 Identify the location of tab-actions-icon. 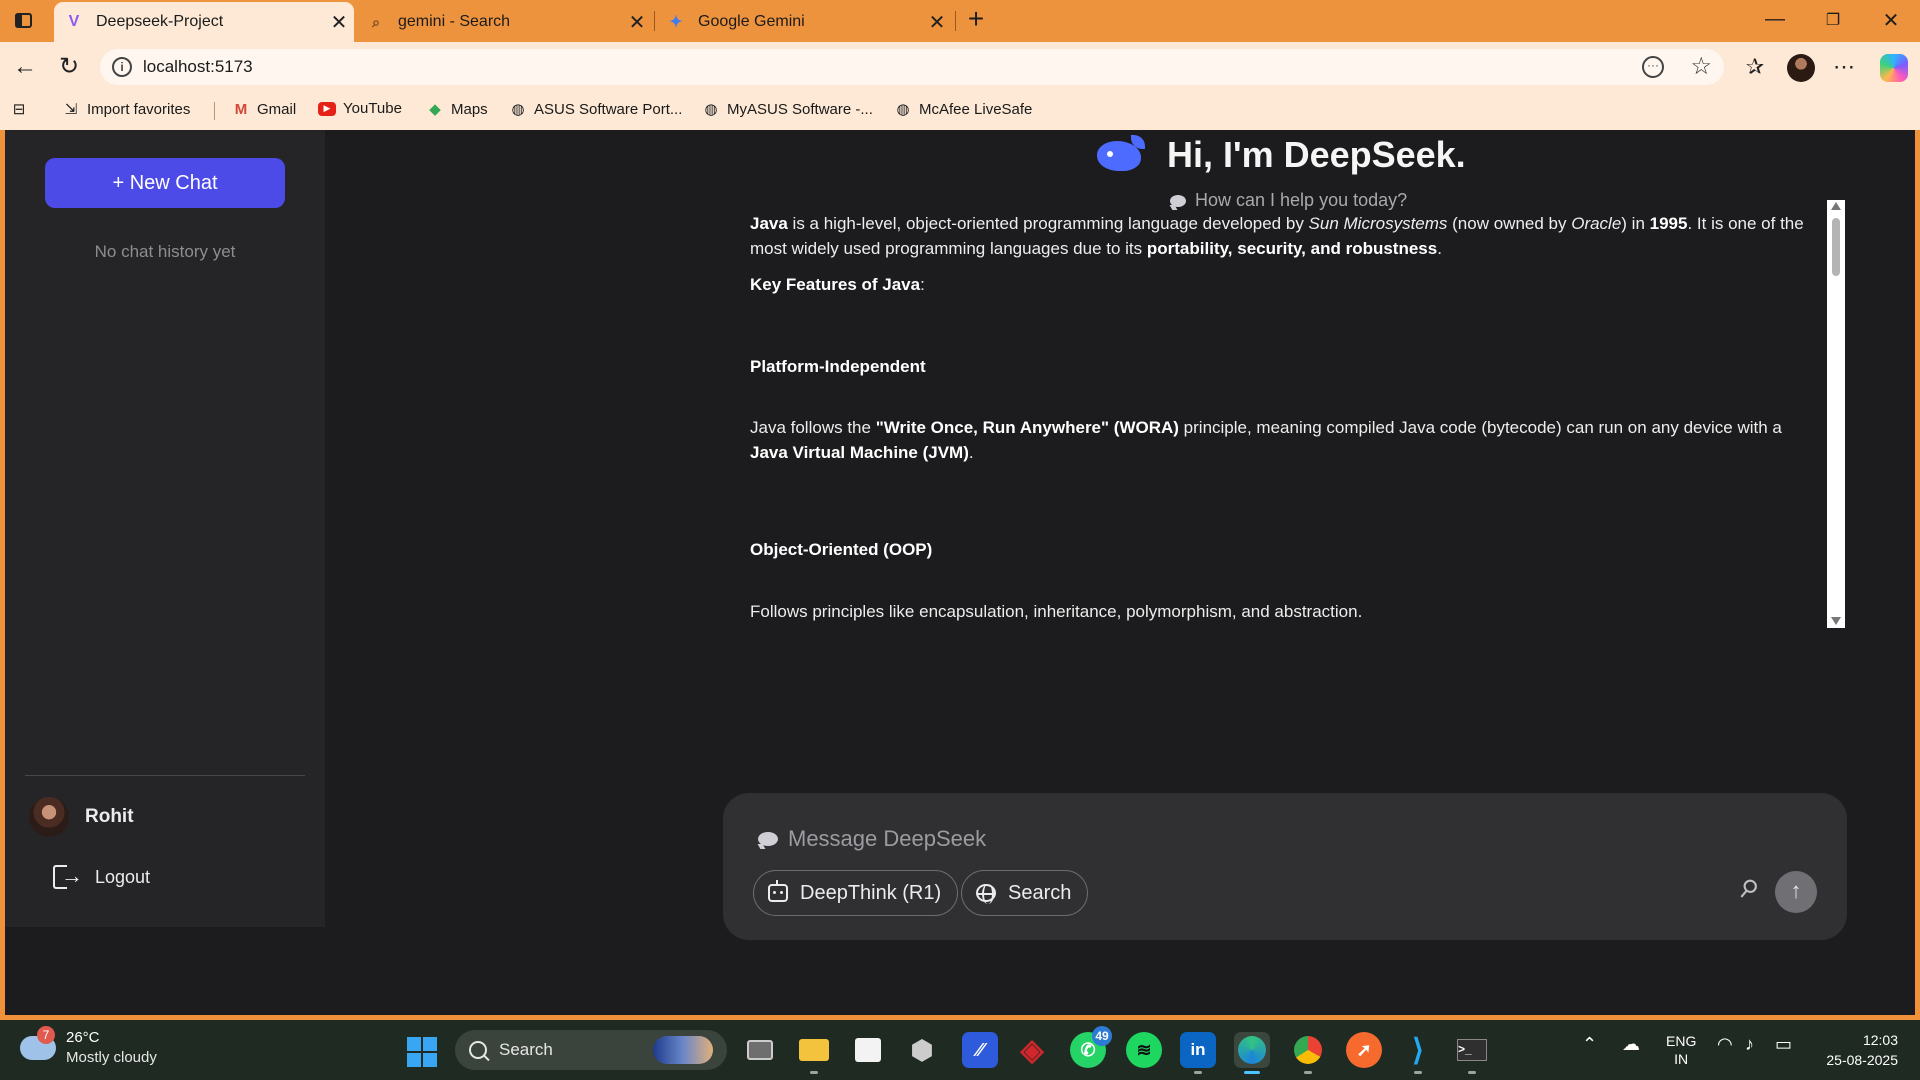
(24, 21).